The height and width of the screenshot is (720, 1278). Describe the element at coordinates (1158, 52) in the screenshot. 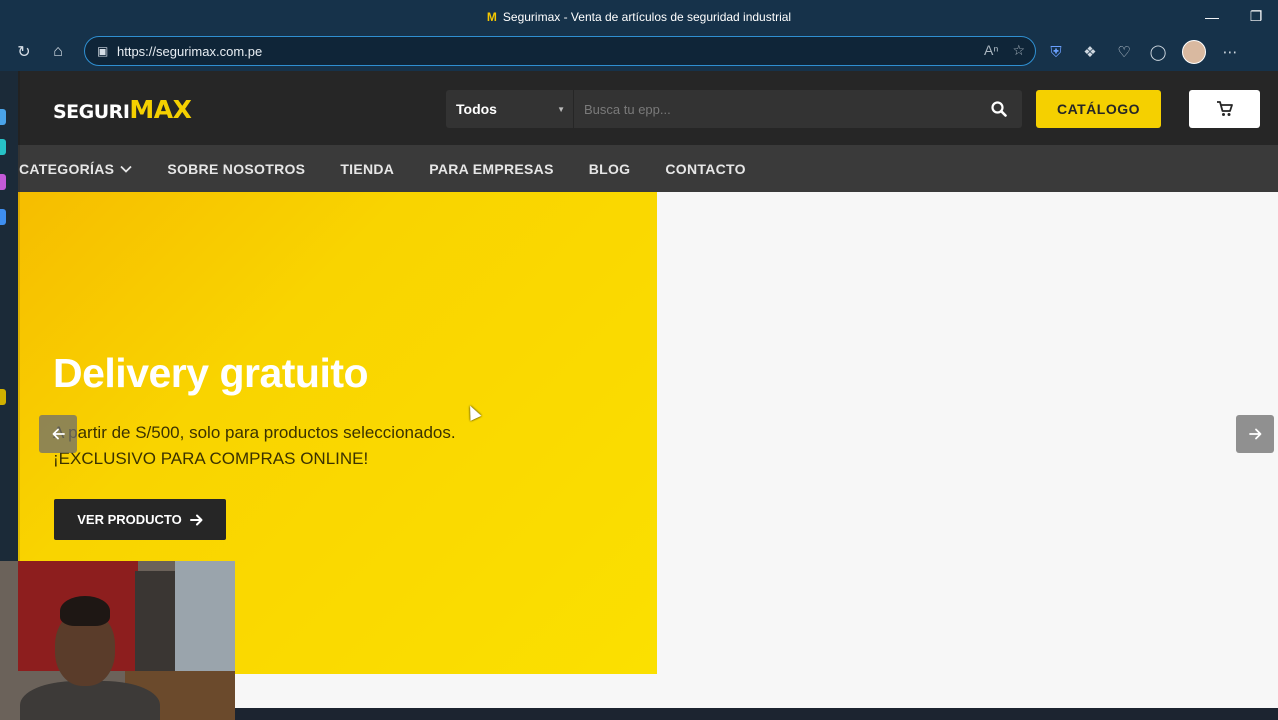

I see `browser-essentials-icon: ◯` at that location.